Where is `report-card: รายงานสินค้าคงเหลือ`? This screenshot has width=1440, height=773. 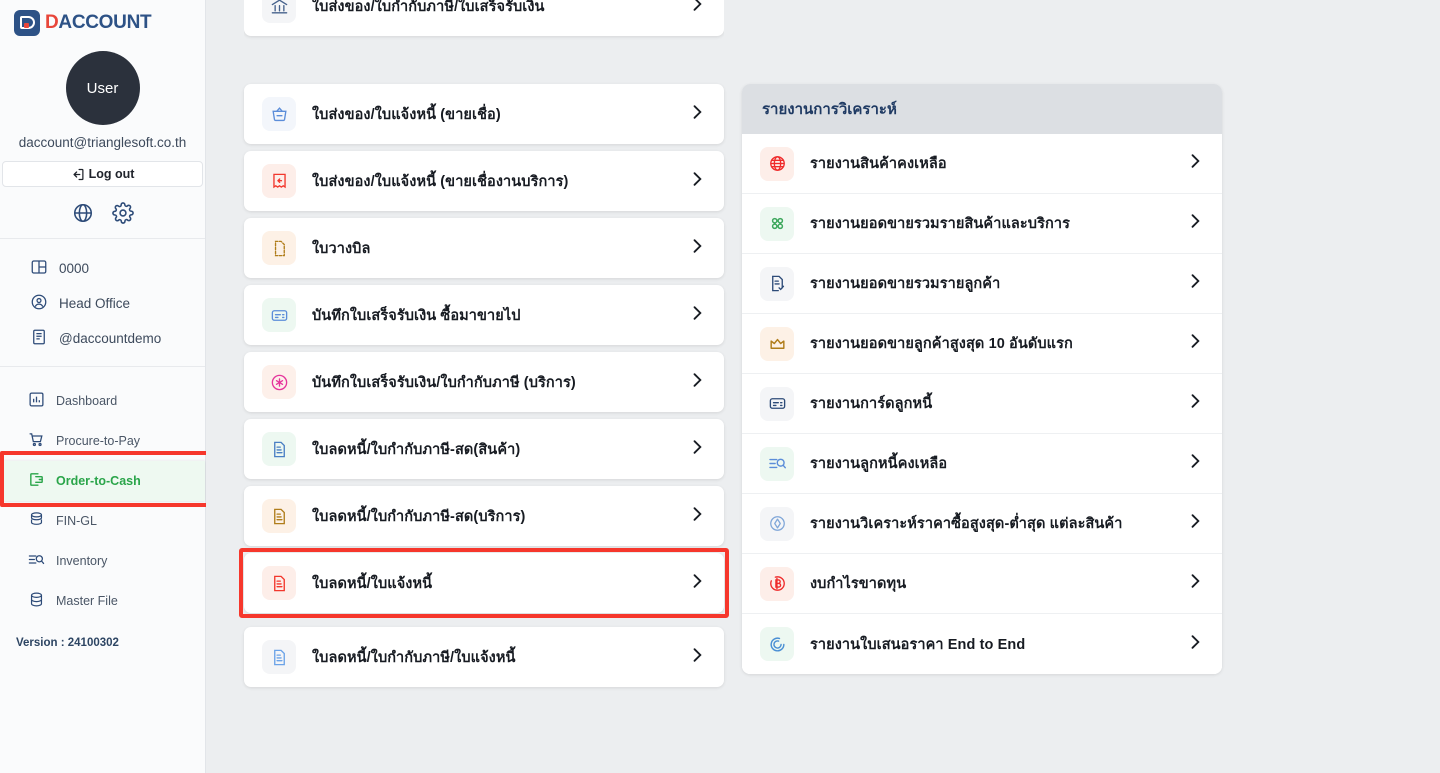 report-card: รายงานสินค้าคงเหลือ is located at coordinates (982, 164).